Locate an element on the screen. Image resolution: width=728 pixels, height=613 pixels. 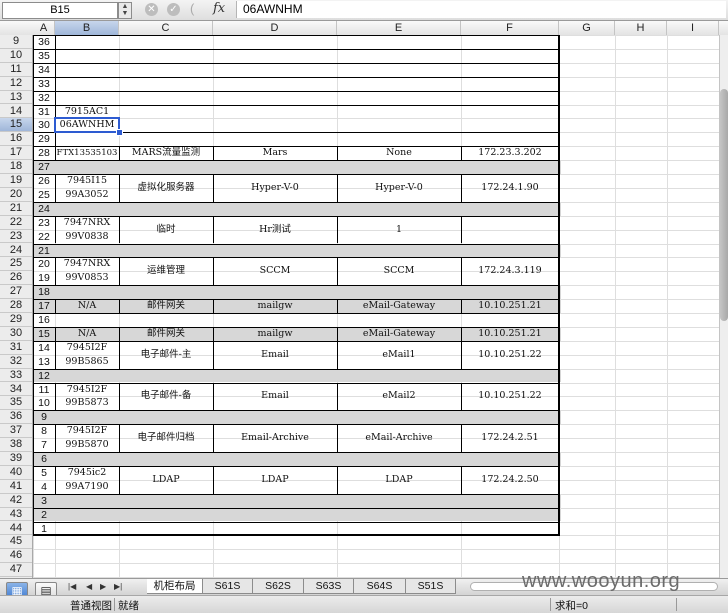
server-name-cell: LDAP is located at coordinates (399, 480).